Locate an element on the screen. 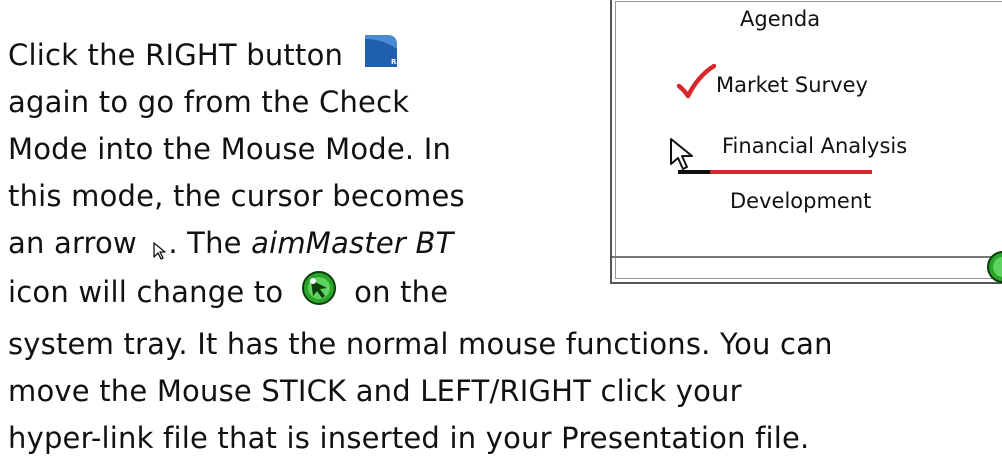 The width and height of the screenshot is (1002, 466). instruction-line-3: Mode into the Mouse Mode. In is located at coordinates (229, 149).